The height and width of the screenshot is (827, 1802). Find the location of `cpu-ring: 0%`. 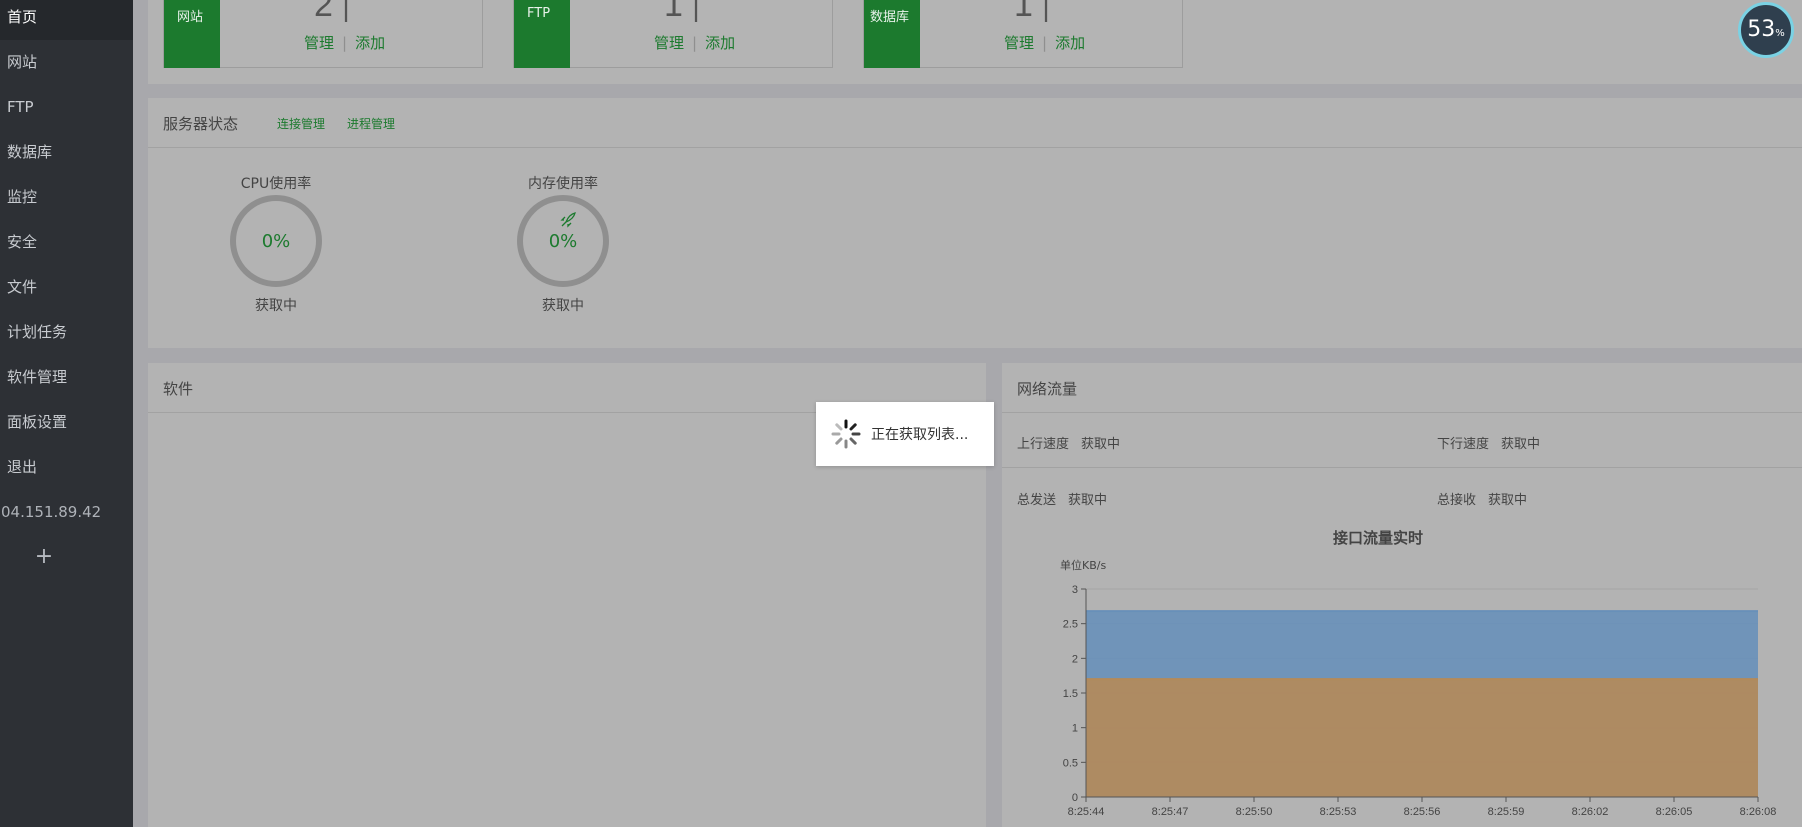

cpu-ring: 0% is located at coordinates (276, 241).